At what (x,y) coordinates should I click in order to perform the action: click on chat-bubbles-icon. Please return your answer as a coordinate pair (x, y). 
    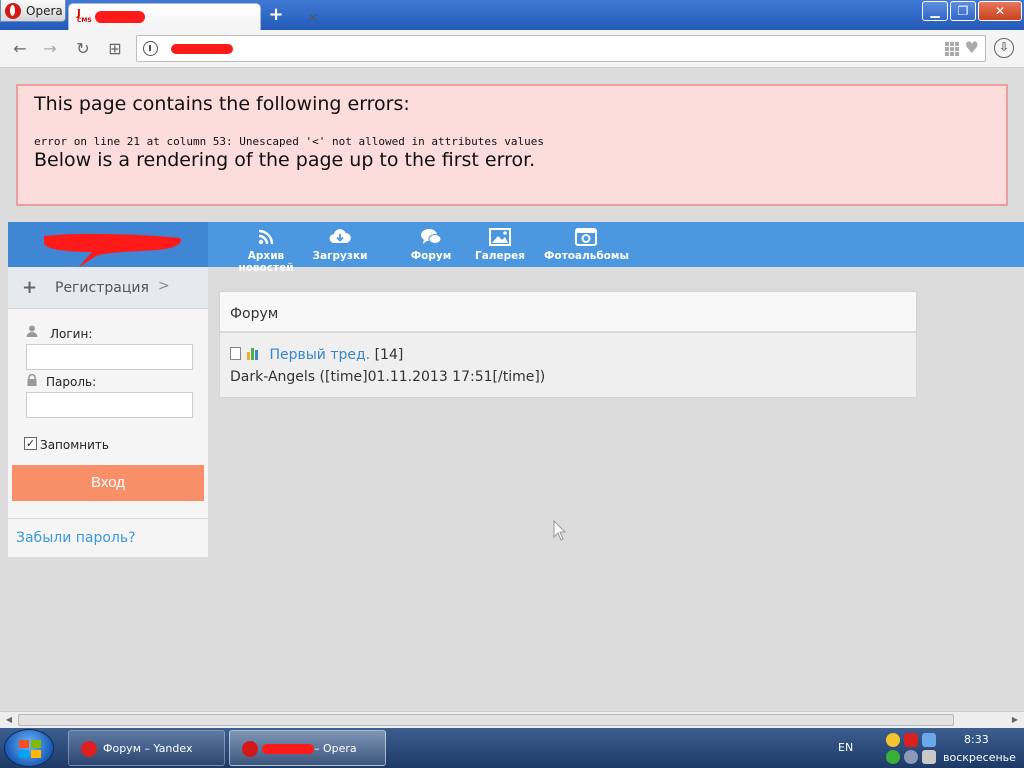
    Looking at the image, I should click on (431, 236).